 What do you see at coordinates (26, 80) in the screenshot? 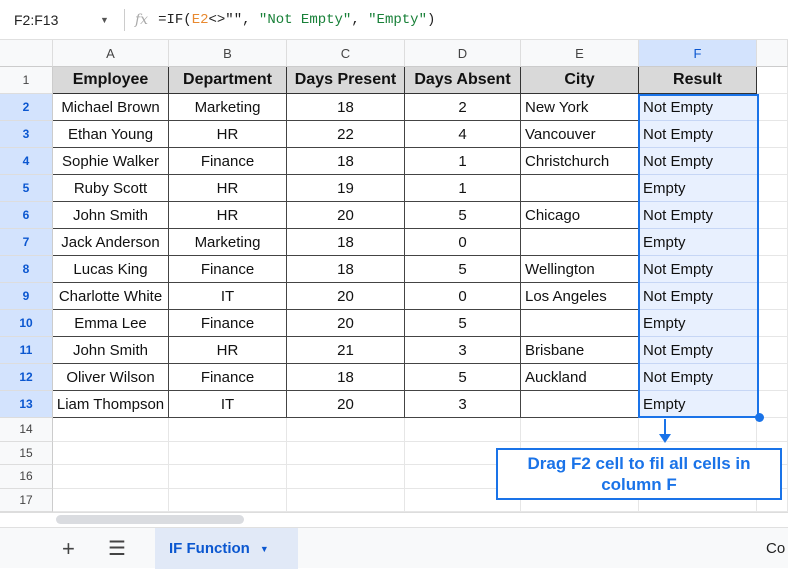
I see `row-header-1: 1` at bounding box center [26, 80].